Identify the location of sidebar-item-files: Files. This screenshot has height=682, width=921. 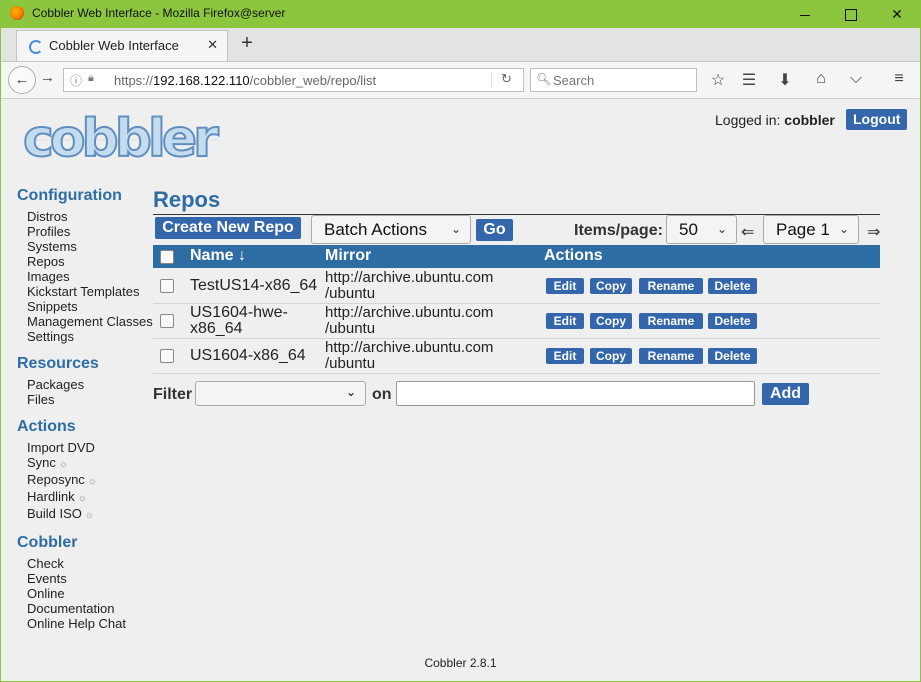
(92, 399).